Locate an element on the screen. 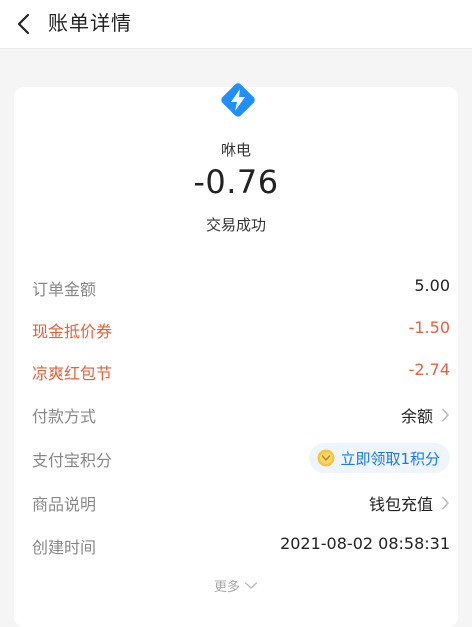 This screenshot has width=472, height=627. row-value-wrap: 钱包充值 is located at coordinates (409, 503).